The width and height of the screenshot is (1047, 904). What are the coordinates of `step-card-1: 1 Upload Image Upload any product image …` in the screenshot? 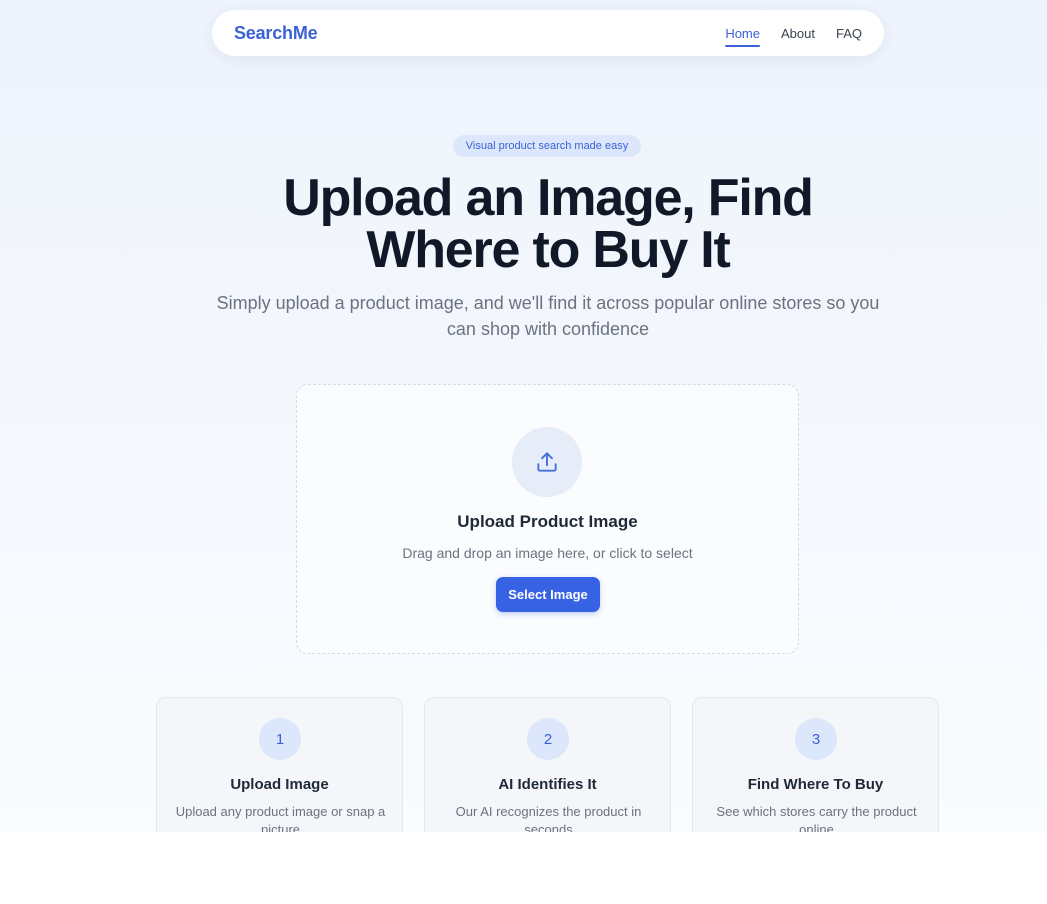 It's located at (279, 764).